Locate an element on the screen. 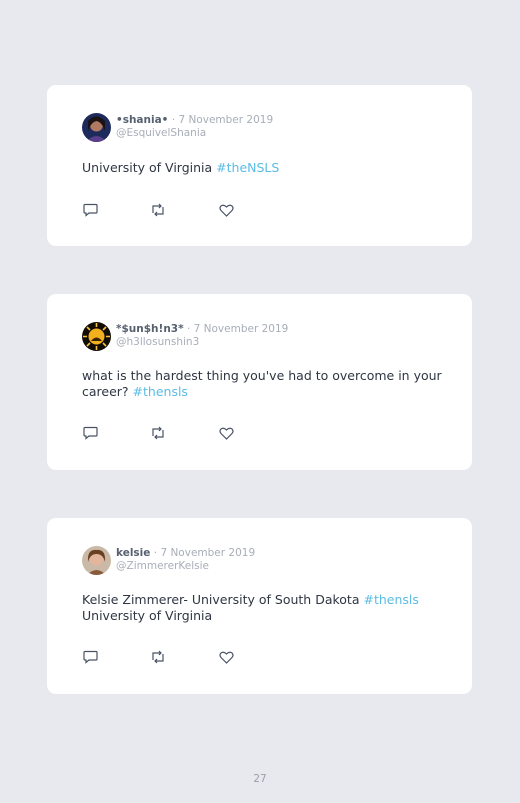 The width and height of the screenshot is (520, 803). name-line: *$un$h!n3* · 7 November 2019 is located at coordinates (202, 329).